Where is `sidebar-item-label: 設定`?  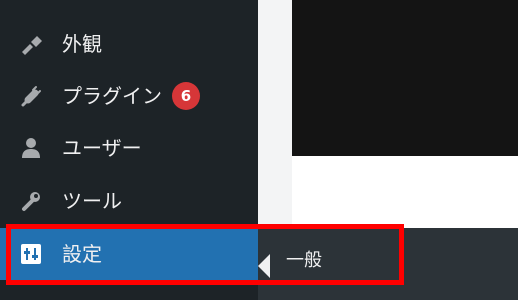 sidebar-item-label: 設定 is located at coordinates (82, 254).